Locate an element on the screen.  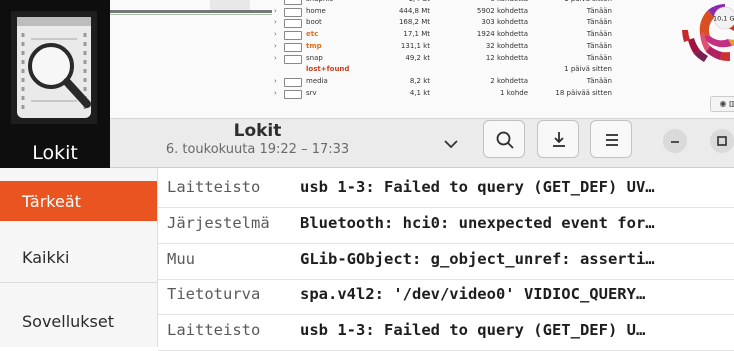
sidebar-item-label: Sovellukset is located at coordinates (68, 321).